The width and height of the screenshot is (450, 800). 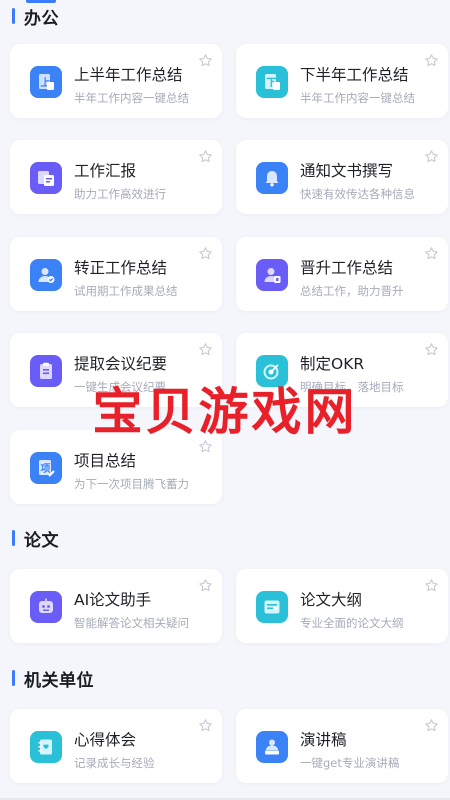 What do you see at coordinates (113, 600) in the screenshot?
I see `card-title: AI论文助手` at bounding box center [113, 600].